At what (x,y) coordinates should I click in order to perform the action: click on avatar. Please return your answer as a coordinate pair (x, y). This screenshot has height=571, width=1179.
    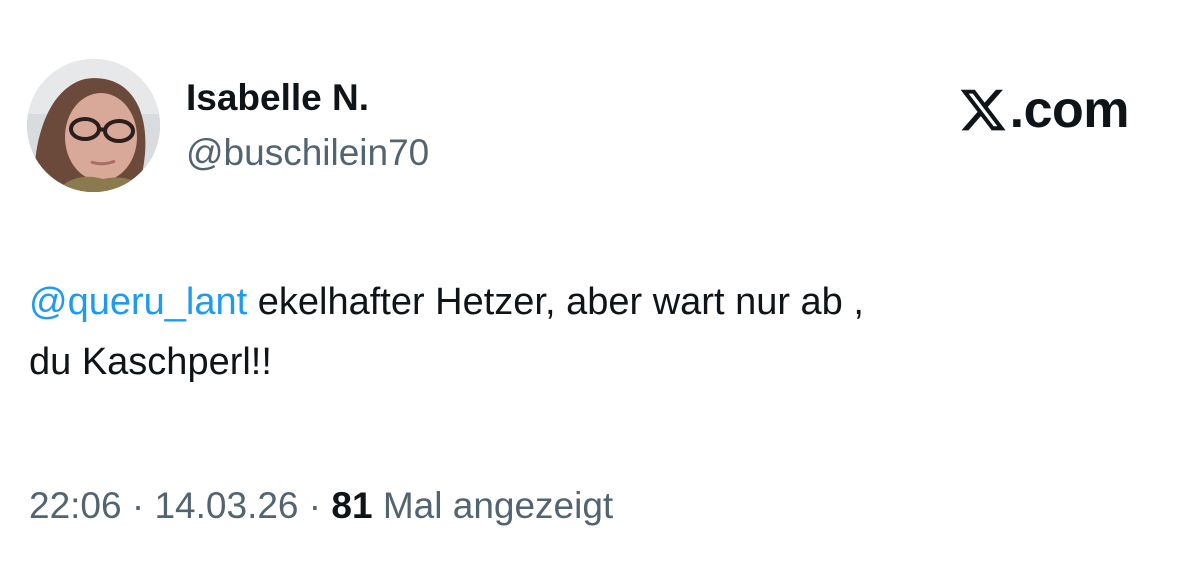
    Looking at the image, I should click on (93, 125).